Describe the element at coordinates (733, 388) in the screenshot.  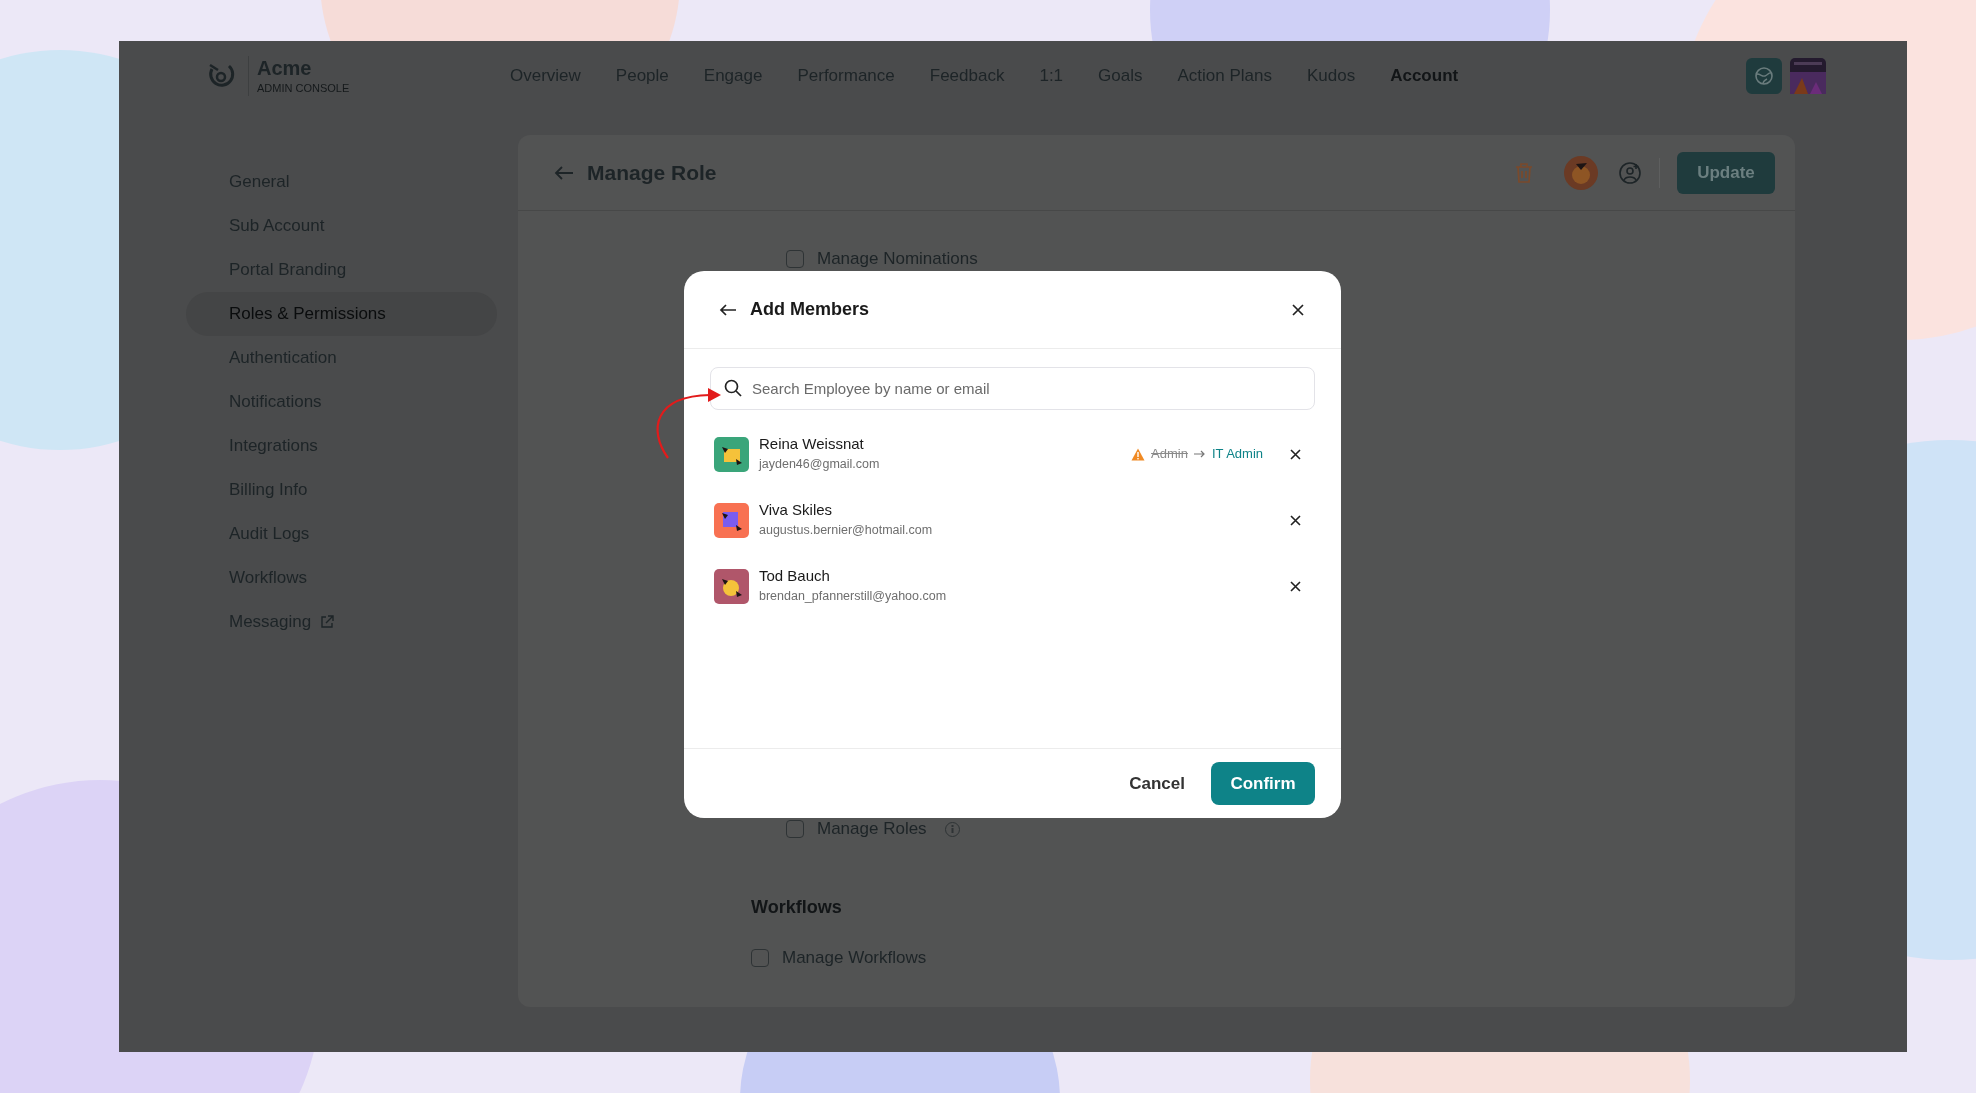
I see `search-icon` at that location.